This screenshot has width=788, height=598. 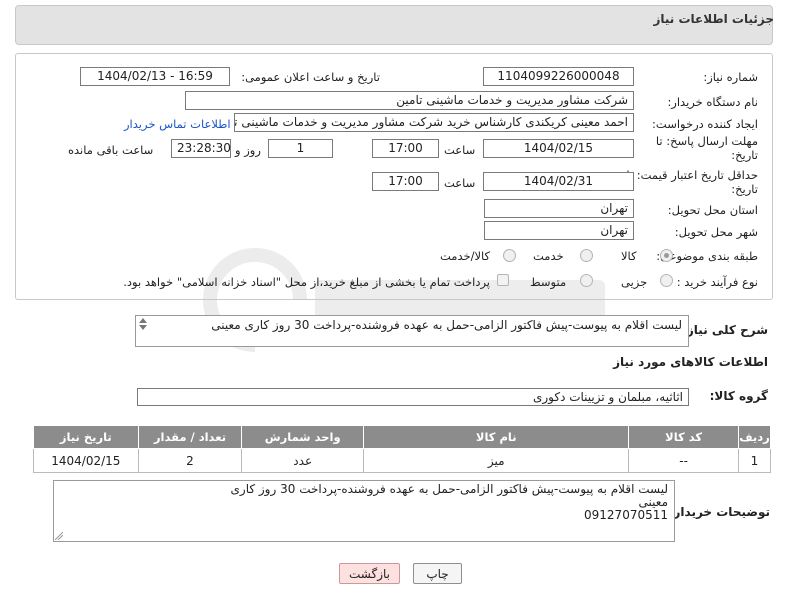 I want to click on buyer-notes-line-2: معینی, so click(x=653, y=502).